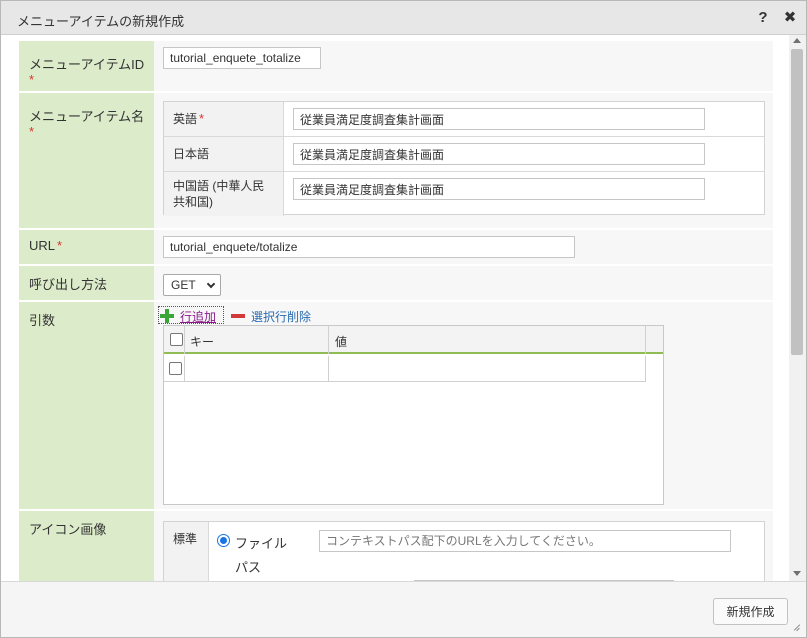 The width and height of the screenshot is (807, 638). Describe the element at coordinates (499, 154) in the screenshot. I see `name-japanese-input` at that location.